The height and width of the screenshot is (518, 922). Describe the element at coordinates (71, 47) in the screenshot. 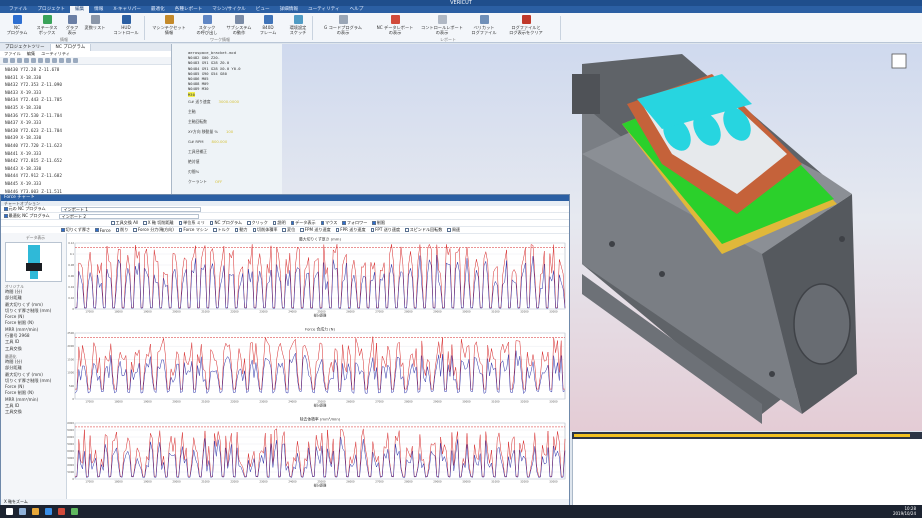

I see `tab-nc-program: NC プログラム` at that location.